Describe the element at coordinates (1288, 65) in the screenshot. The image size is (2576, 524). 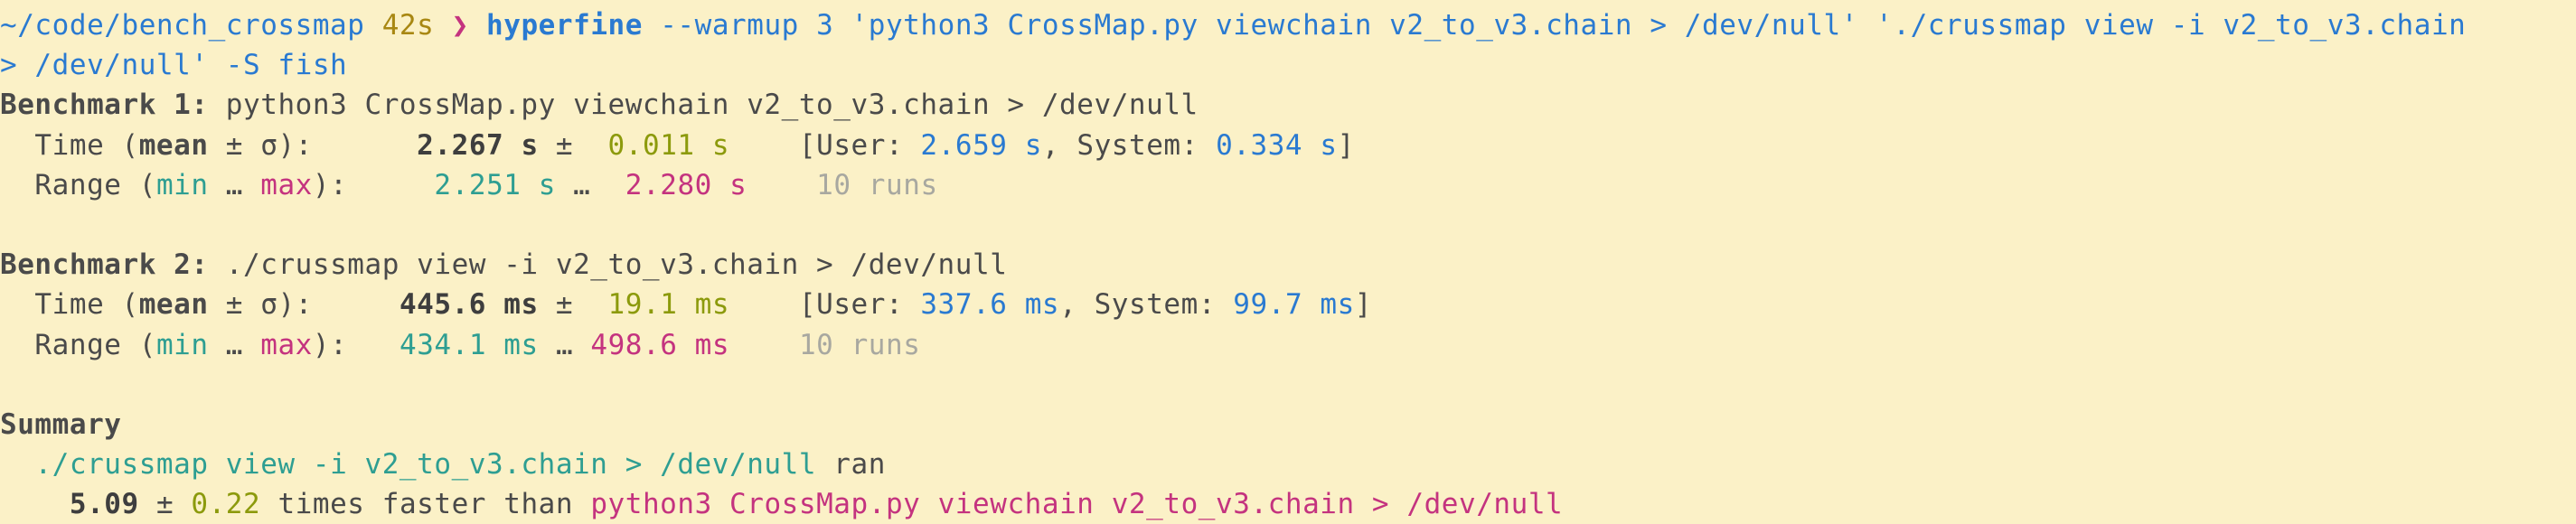
I see `prompt-line-wrap: > /dev/null' -S fish` at that location.